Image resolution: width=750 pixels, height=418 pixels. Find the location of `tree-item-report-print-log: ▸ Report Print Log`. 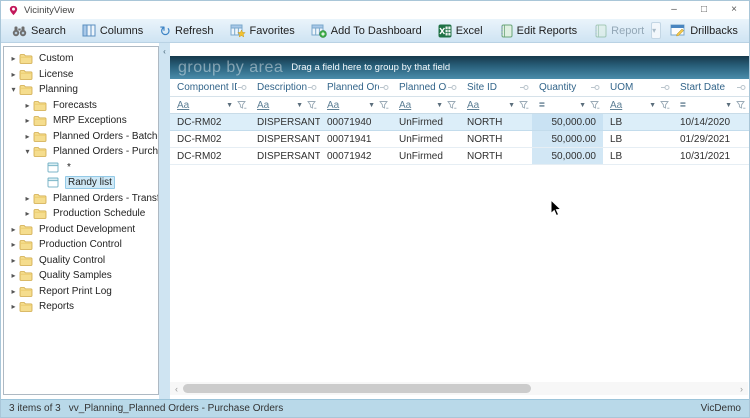

tree-item-report-print-log: ▸ Report Print Log is located at coordinates (81, 292).